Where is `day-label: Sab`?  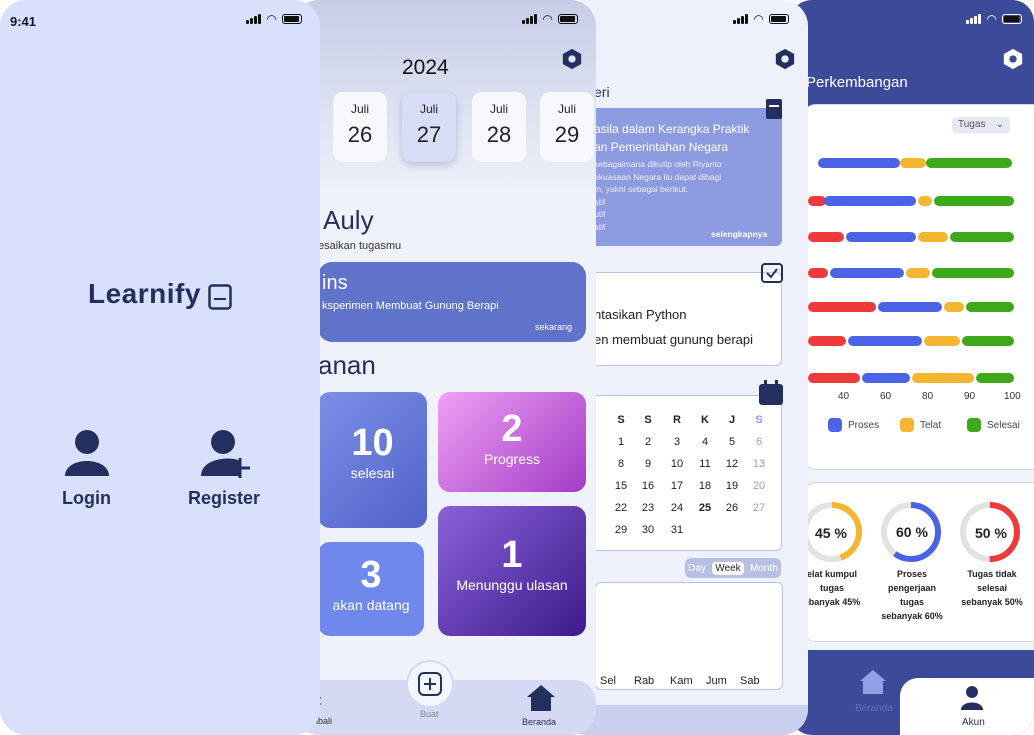 day-label: Sab is located at coordinates (750, 681).